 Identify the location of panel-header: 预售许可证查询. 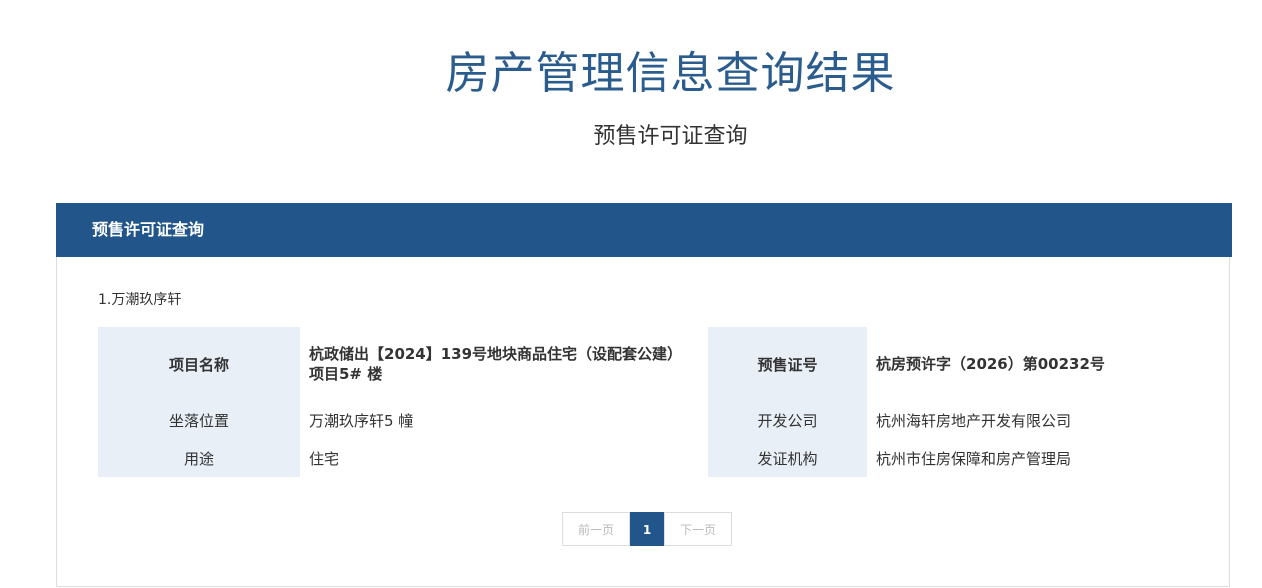
(644, 230).